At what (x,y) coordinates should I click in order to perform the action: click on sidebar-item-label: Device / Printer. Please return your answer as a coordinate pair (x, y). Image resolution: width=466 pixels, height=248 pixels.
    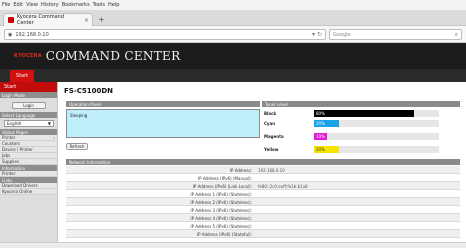
    Looking at the image, I should click on (17, 149).